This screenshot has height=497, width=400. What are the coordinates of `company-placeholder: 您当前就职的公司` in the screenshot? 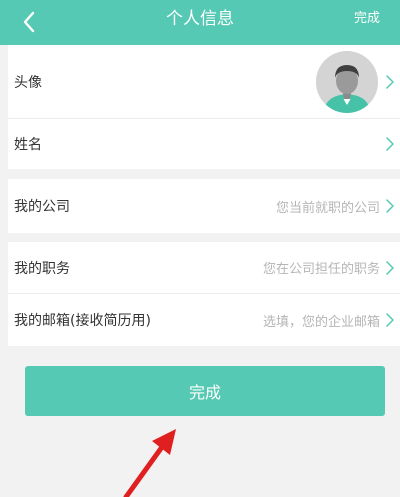 It's located at (327, 208).